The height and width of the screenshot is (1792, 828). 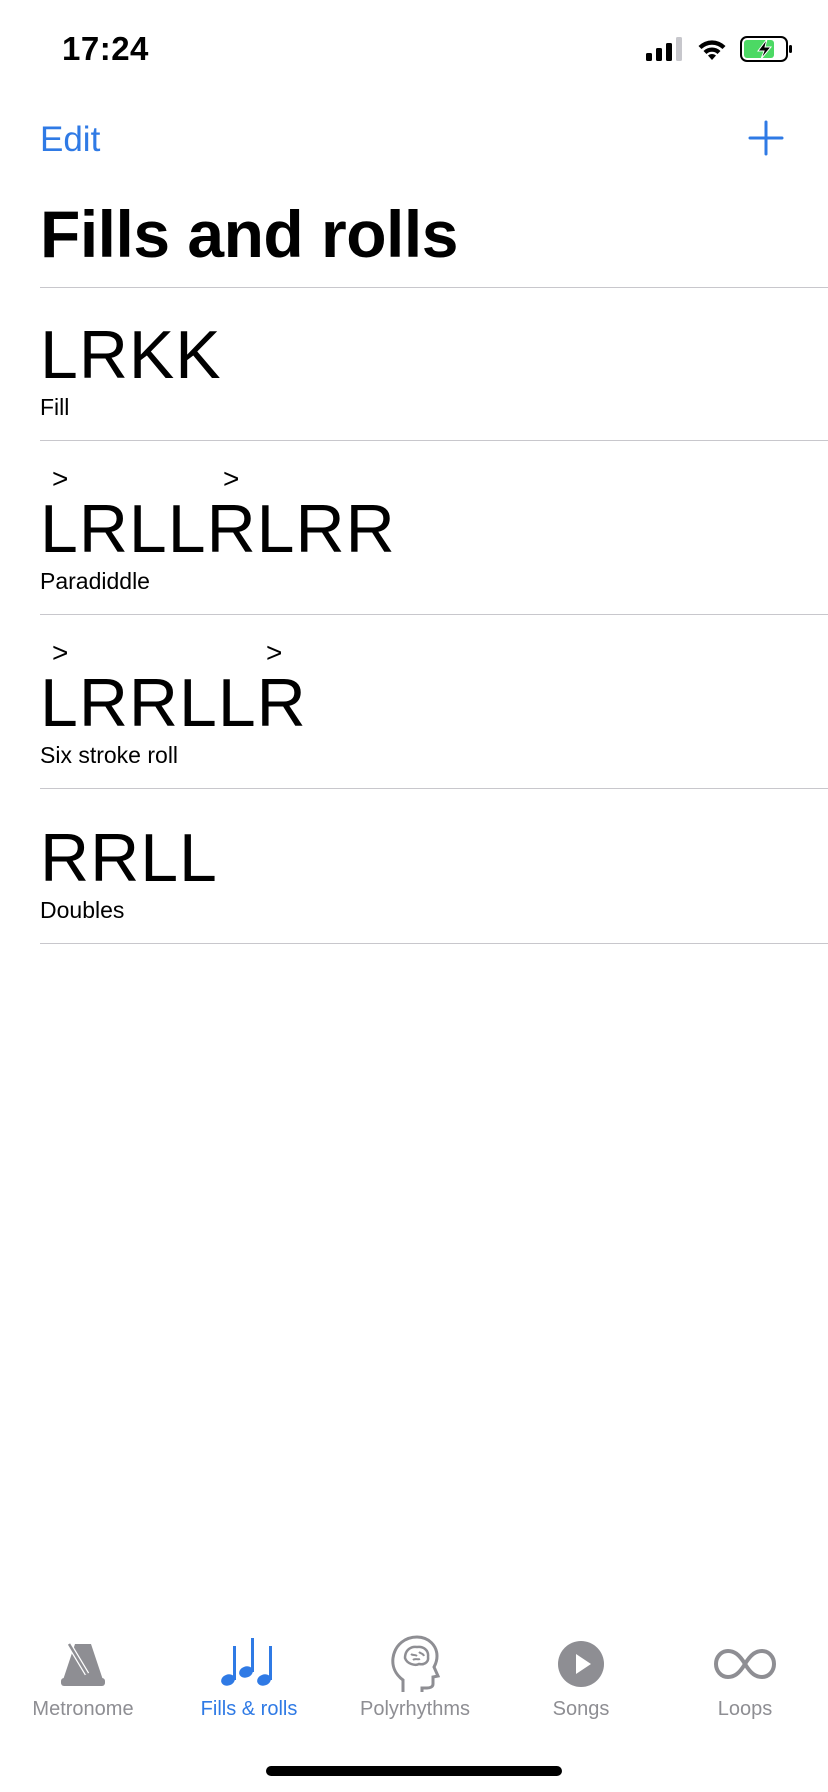 What do you see at coordinates (55, 407) in the screenshot?
I see `item-name: Fill` at bounding box center [55, 407].